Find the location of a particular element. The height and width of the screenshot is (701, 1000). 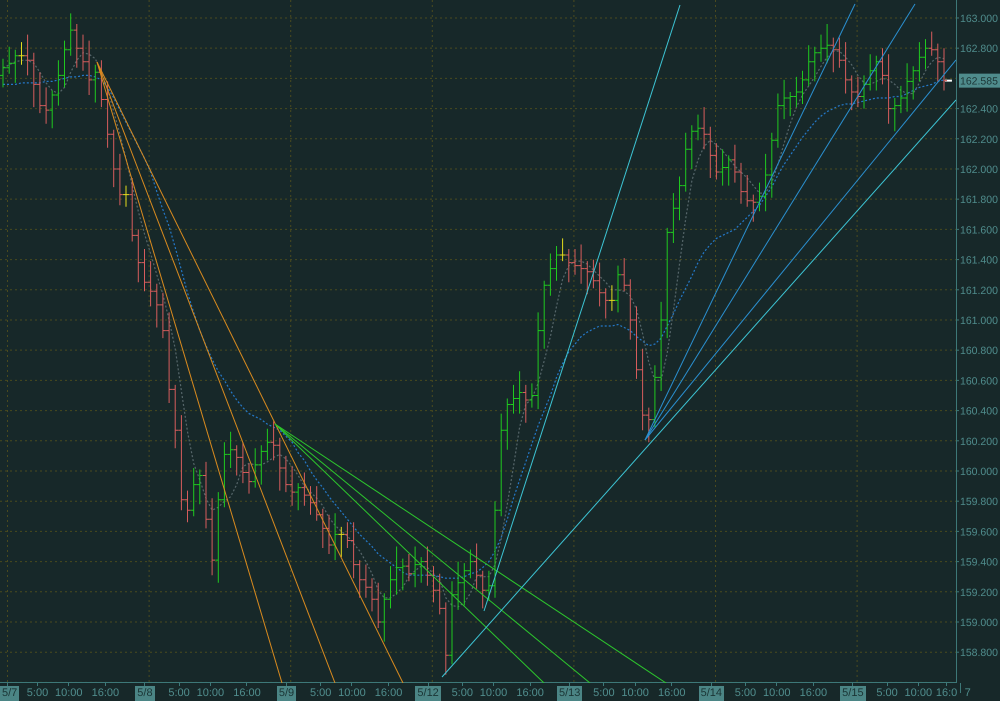

price-label: 160.800 is located at coordinates (979, 351).